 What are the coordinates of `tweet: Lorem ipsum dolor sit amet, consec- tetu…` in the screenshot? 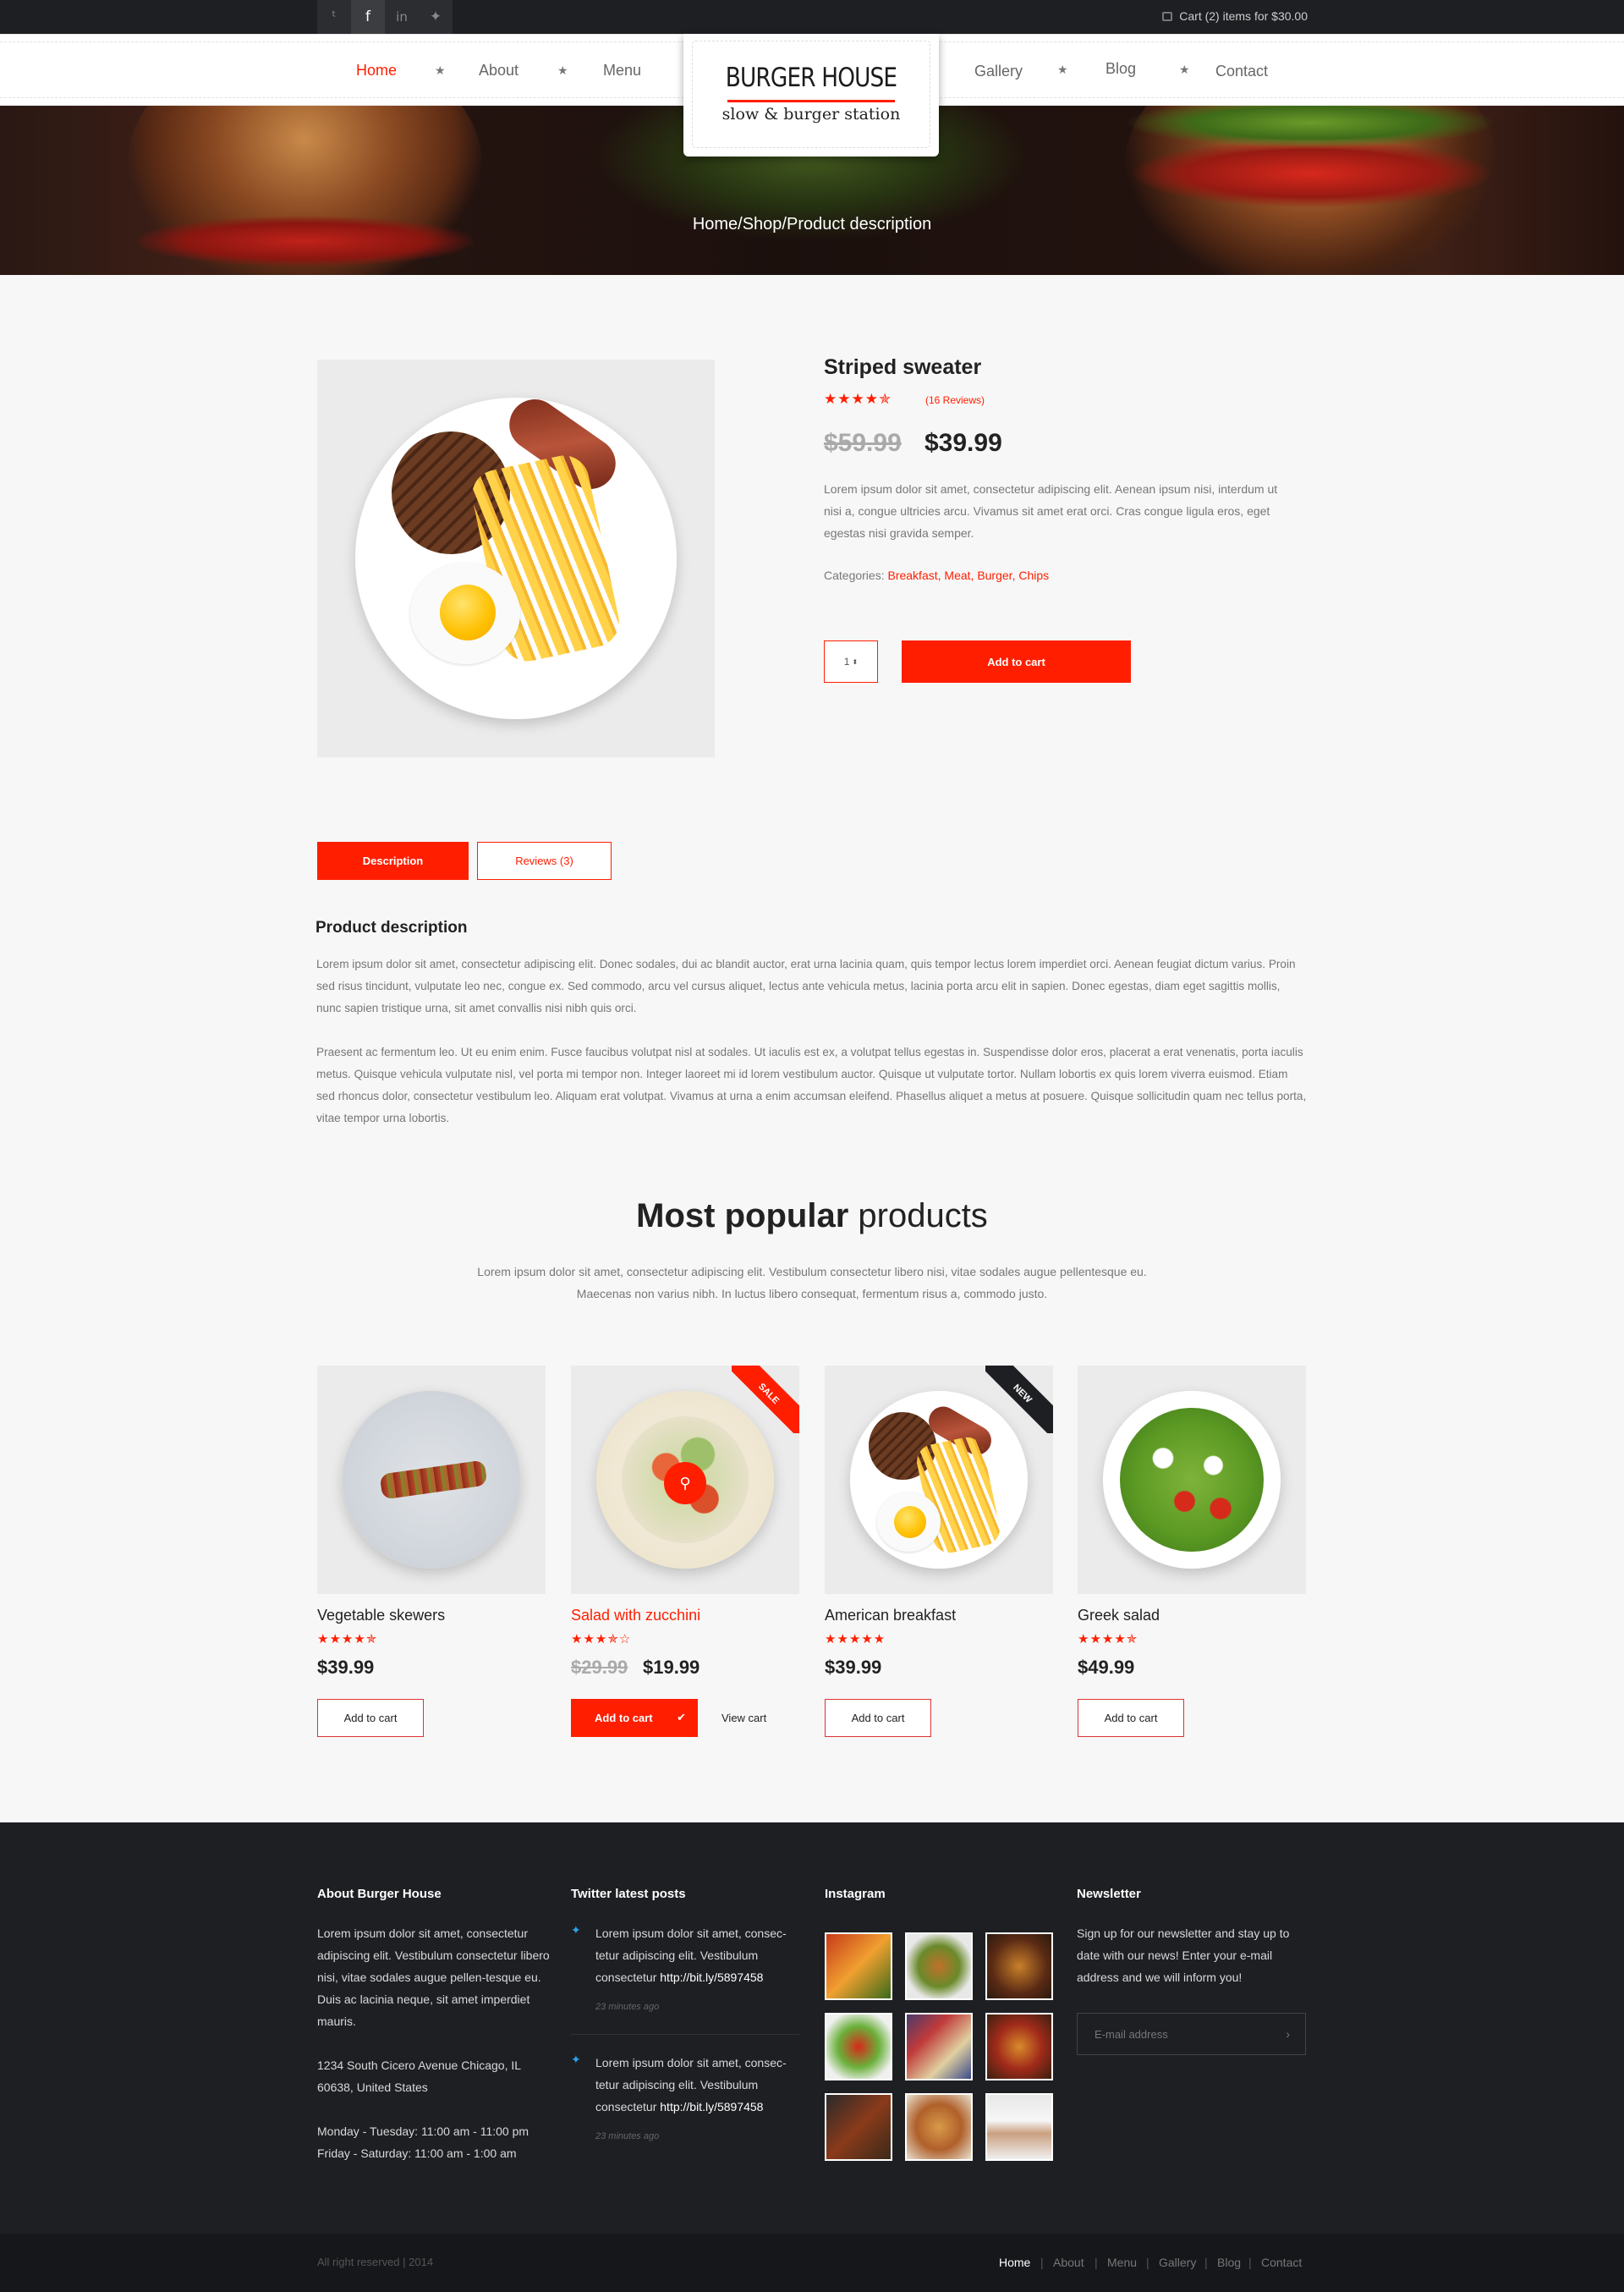 It's located at (701, 2085).